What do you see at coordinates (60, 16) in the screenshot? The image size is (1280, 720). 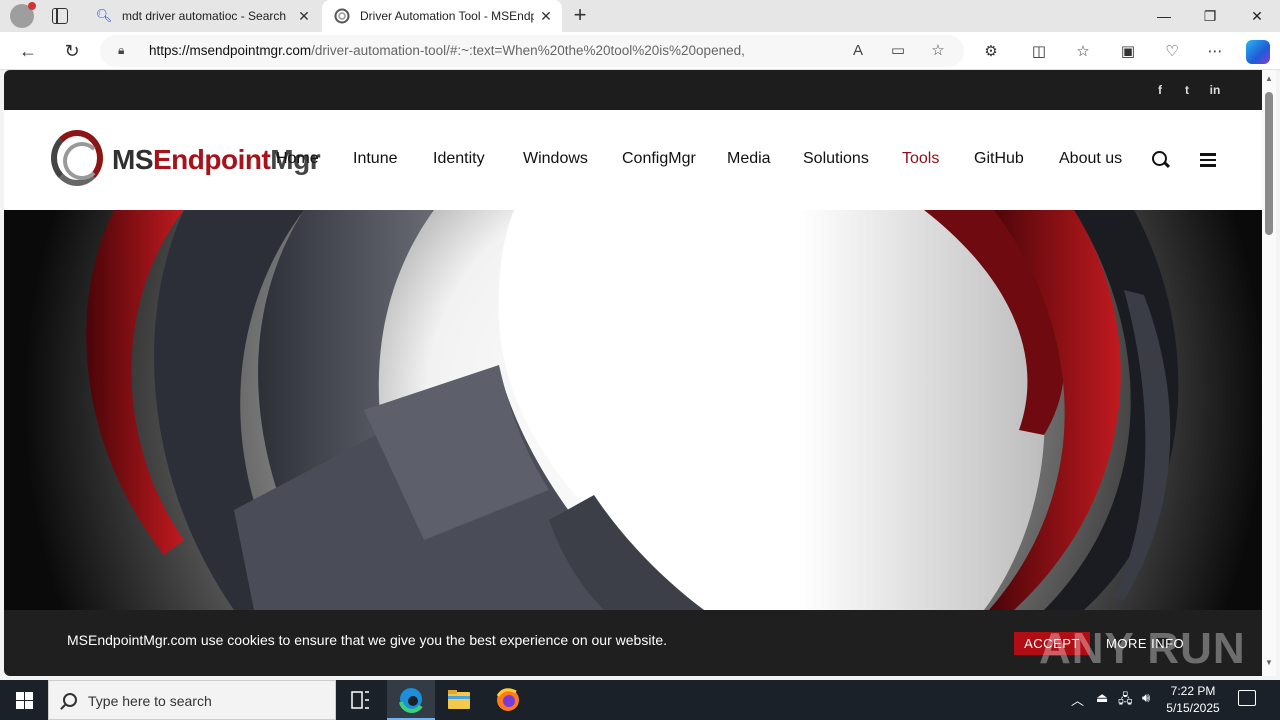 I see `tab-actions-icon` at bounding box center [60, 16].